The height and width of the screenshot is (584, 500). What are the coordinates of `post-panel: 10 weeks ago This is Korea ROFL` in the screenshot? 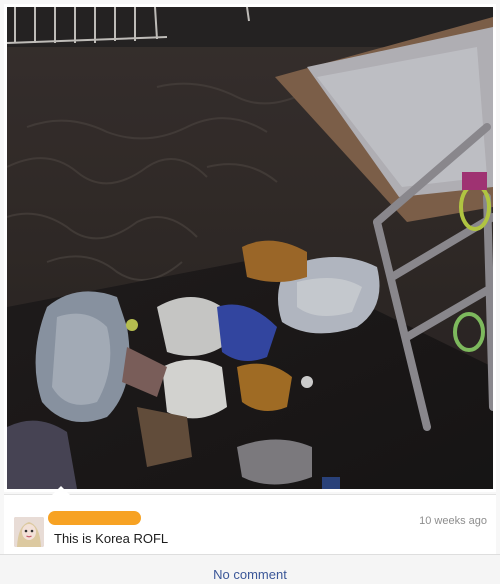 It's located at (250, 520).